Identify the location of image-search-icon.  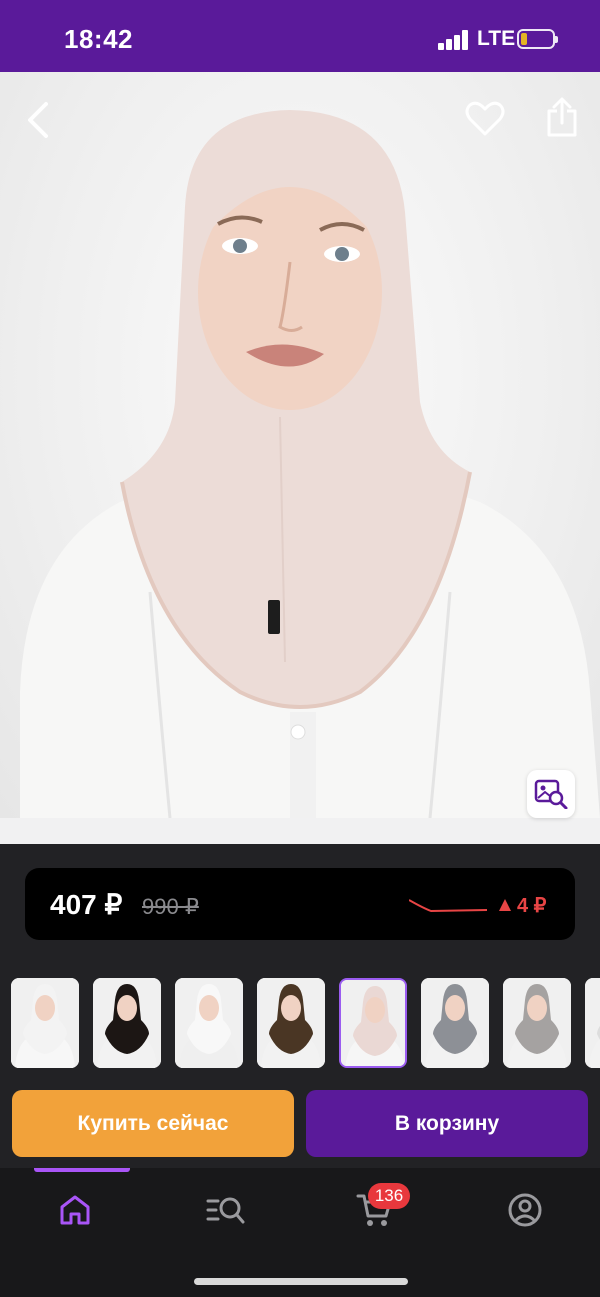
(551, 794).